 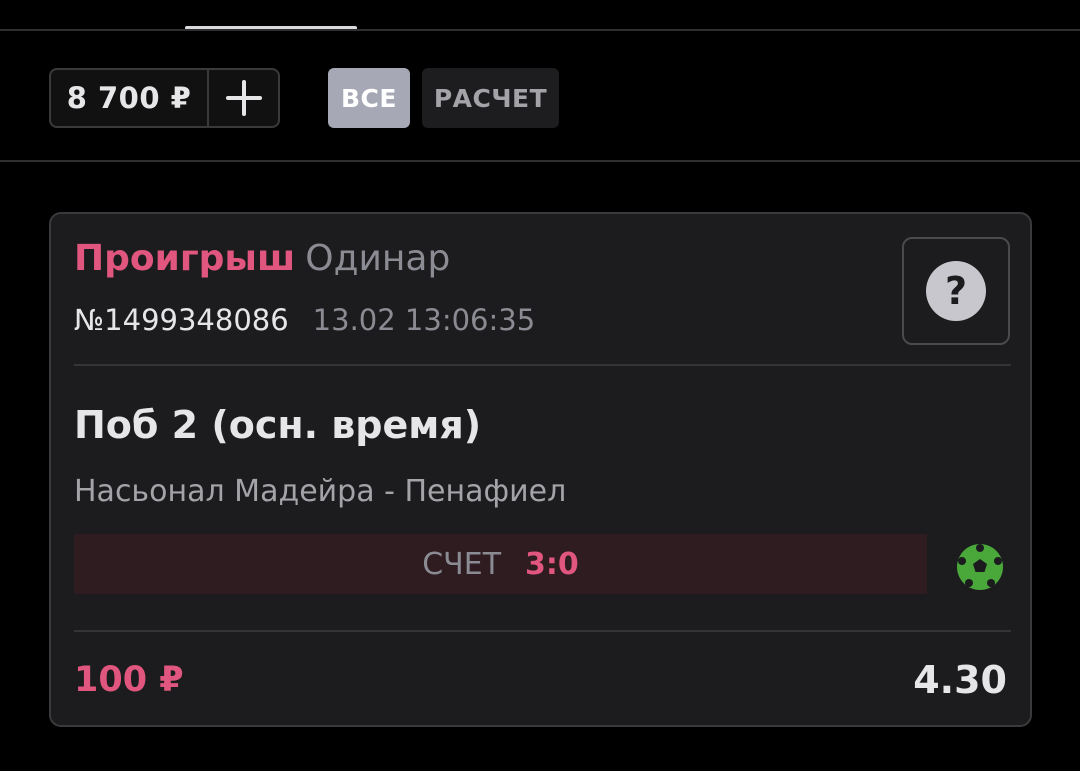 I want to click on match-name: Насьонал Мадейра - Пенафиел, so click(x=320, y=491).